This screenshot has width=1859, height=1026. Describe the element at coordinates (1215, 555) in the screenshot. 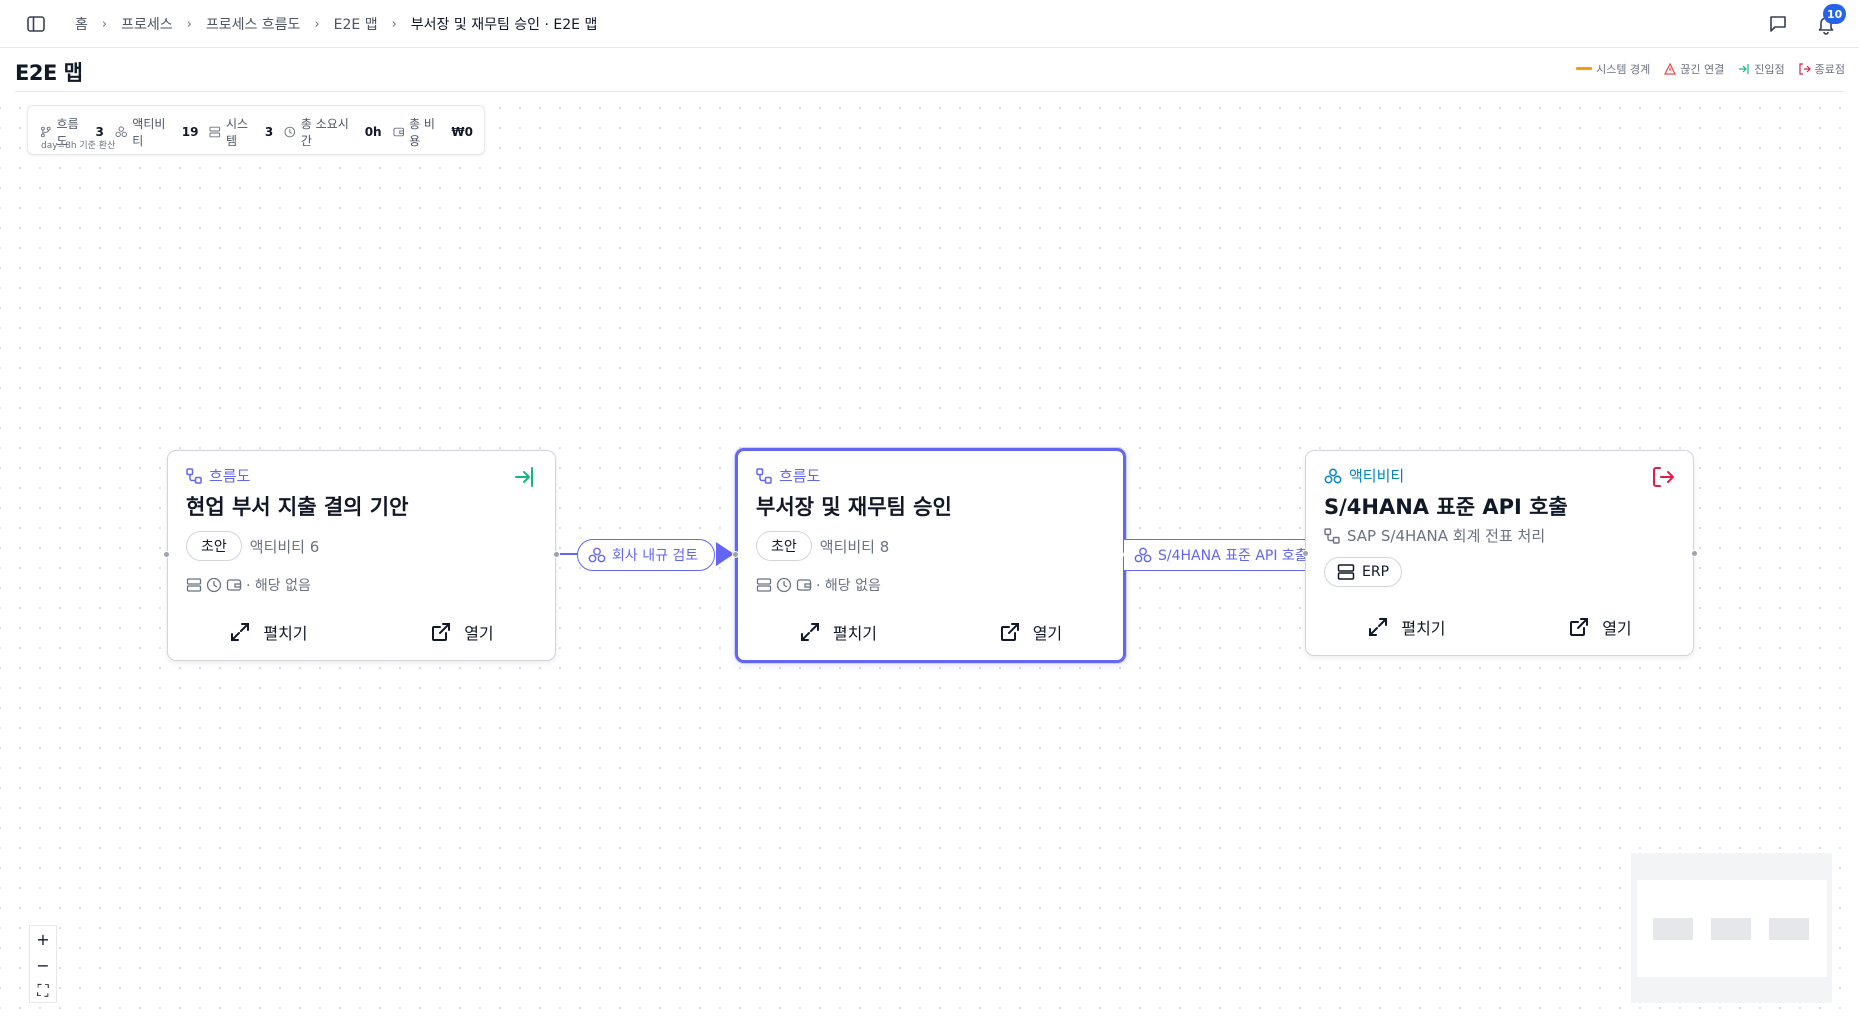

I see `edge-label-s4hana-api: S/4HANA 표준 API 호출` at that location.